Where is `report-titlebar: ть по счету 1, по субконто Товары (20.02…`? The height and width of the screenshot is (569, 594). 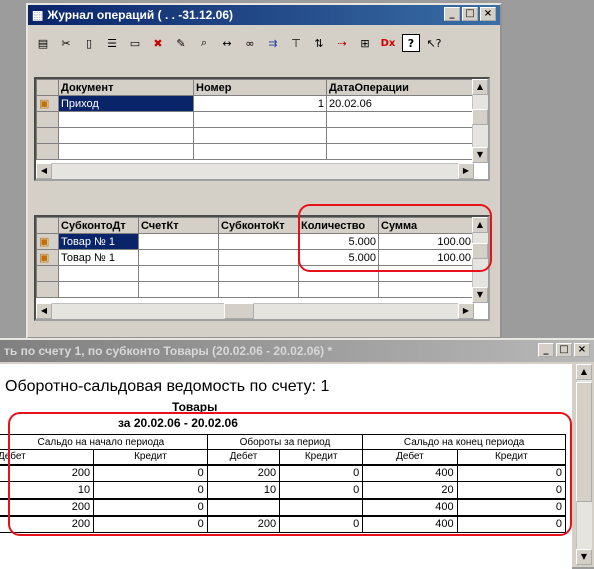 report-titlebar: ть по счету 1, по субконто Товары (20.02… is located at coordinates (297, 351).